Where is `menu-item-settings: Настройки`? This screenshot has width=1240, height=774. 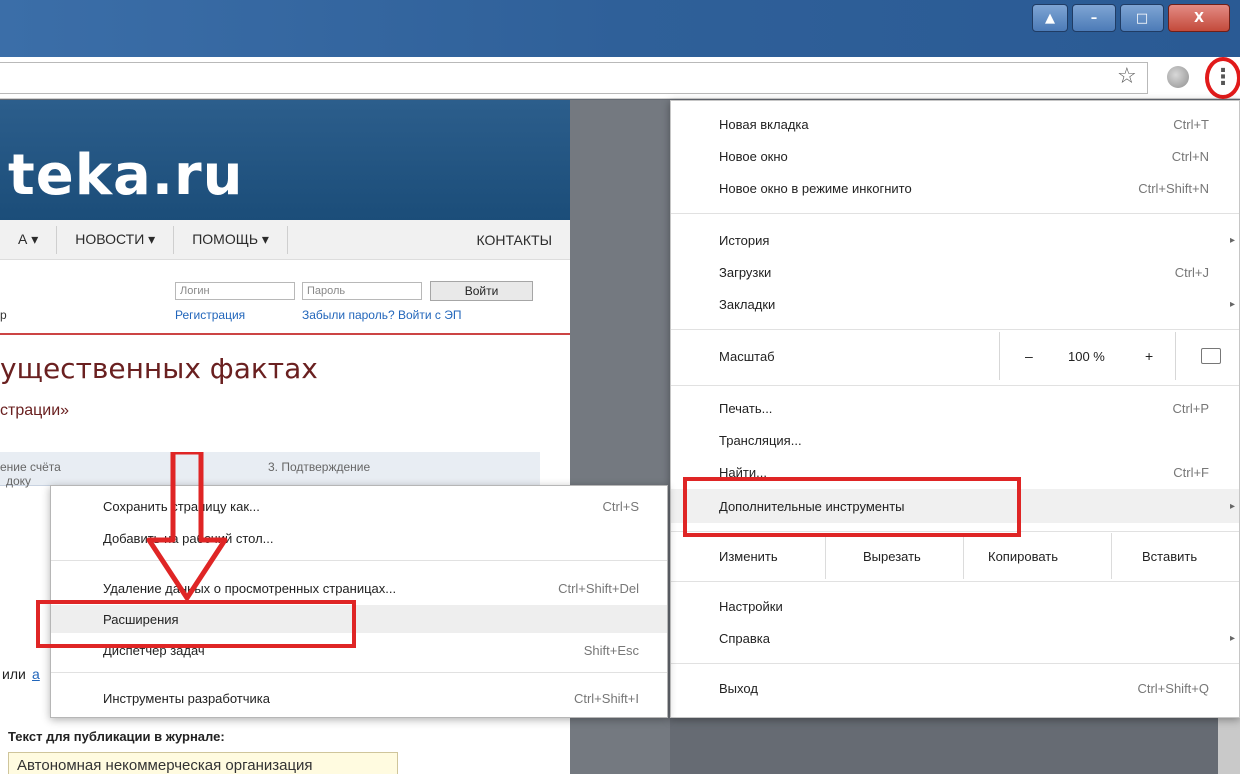
menu-item-settings: Настройки is located at coordinates (955, 606).